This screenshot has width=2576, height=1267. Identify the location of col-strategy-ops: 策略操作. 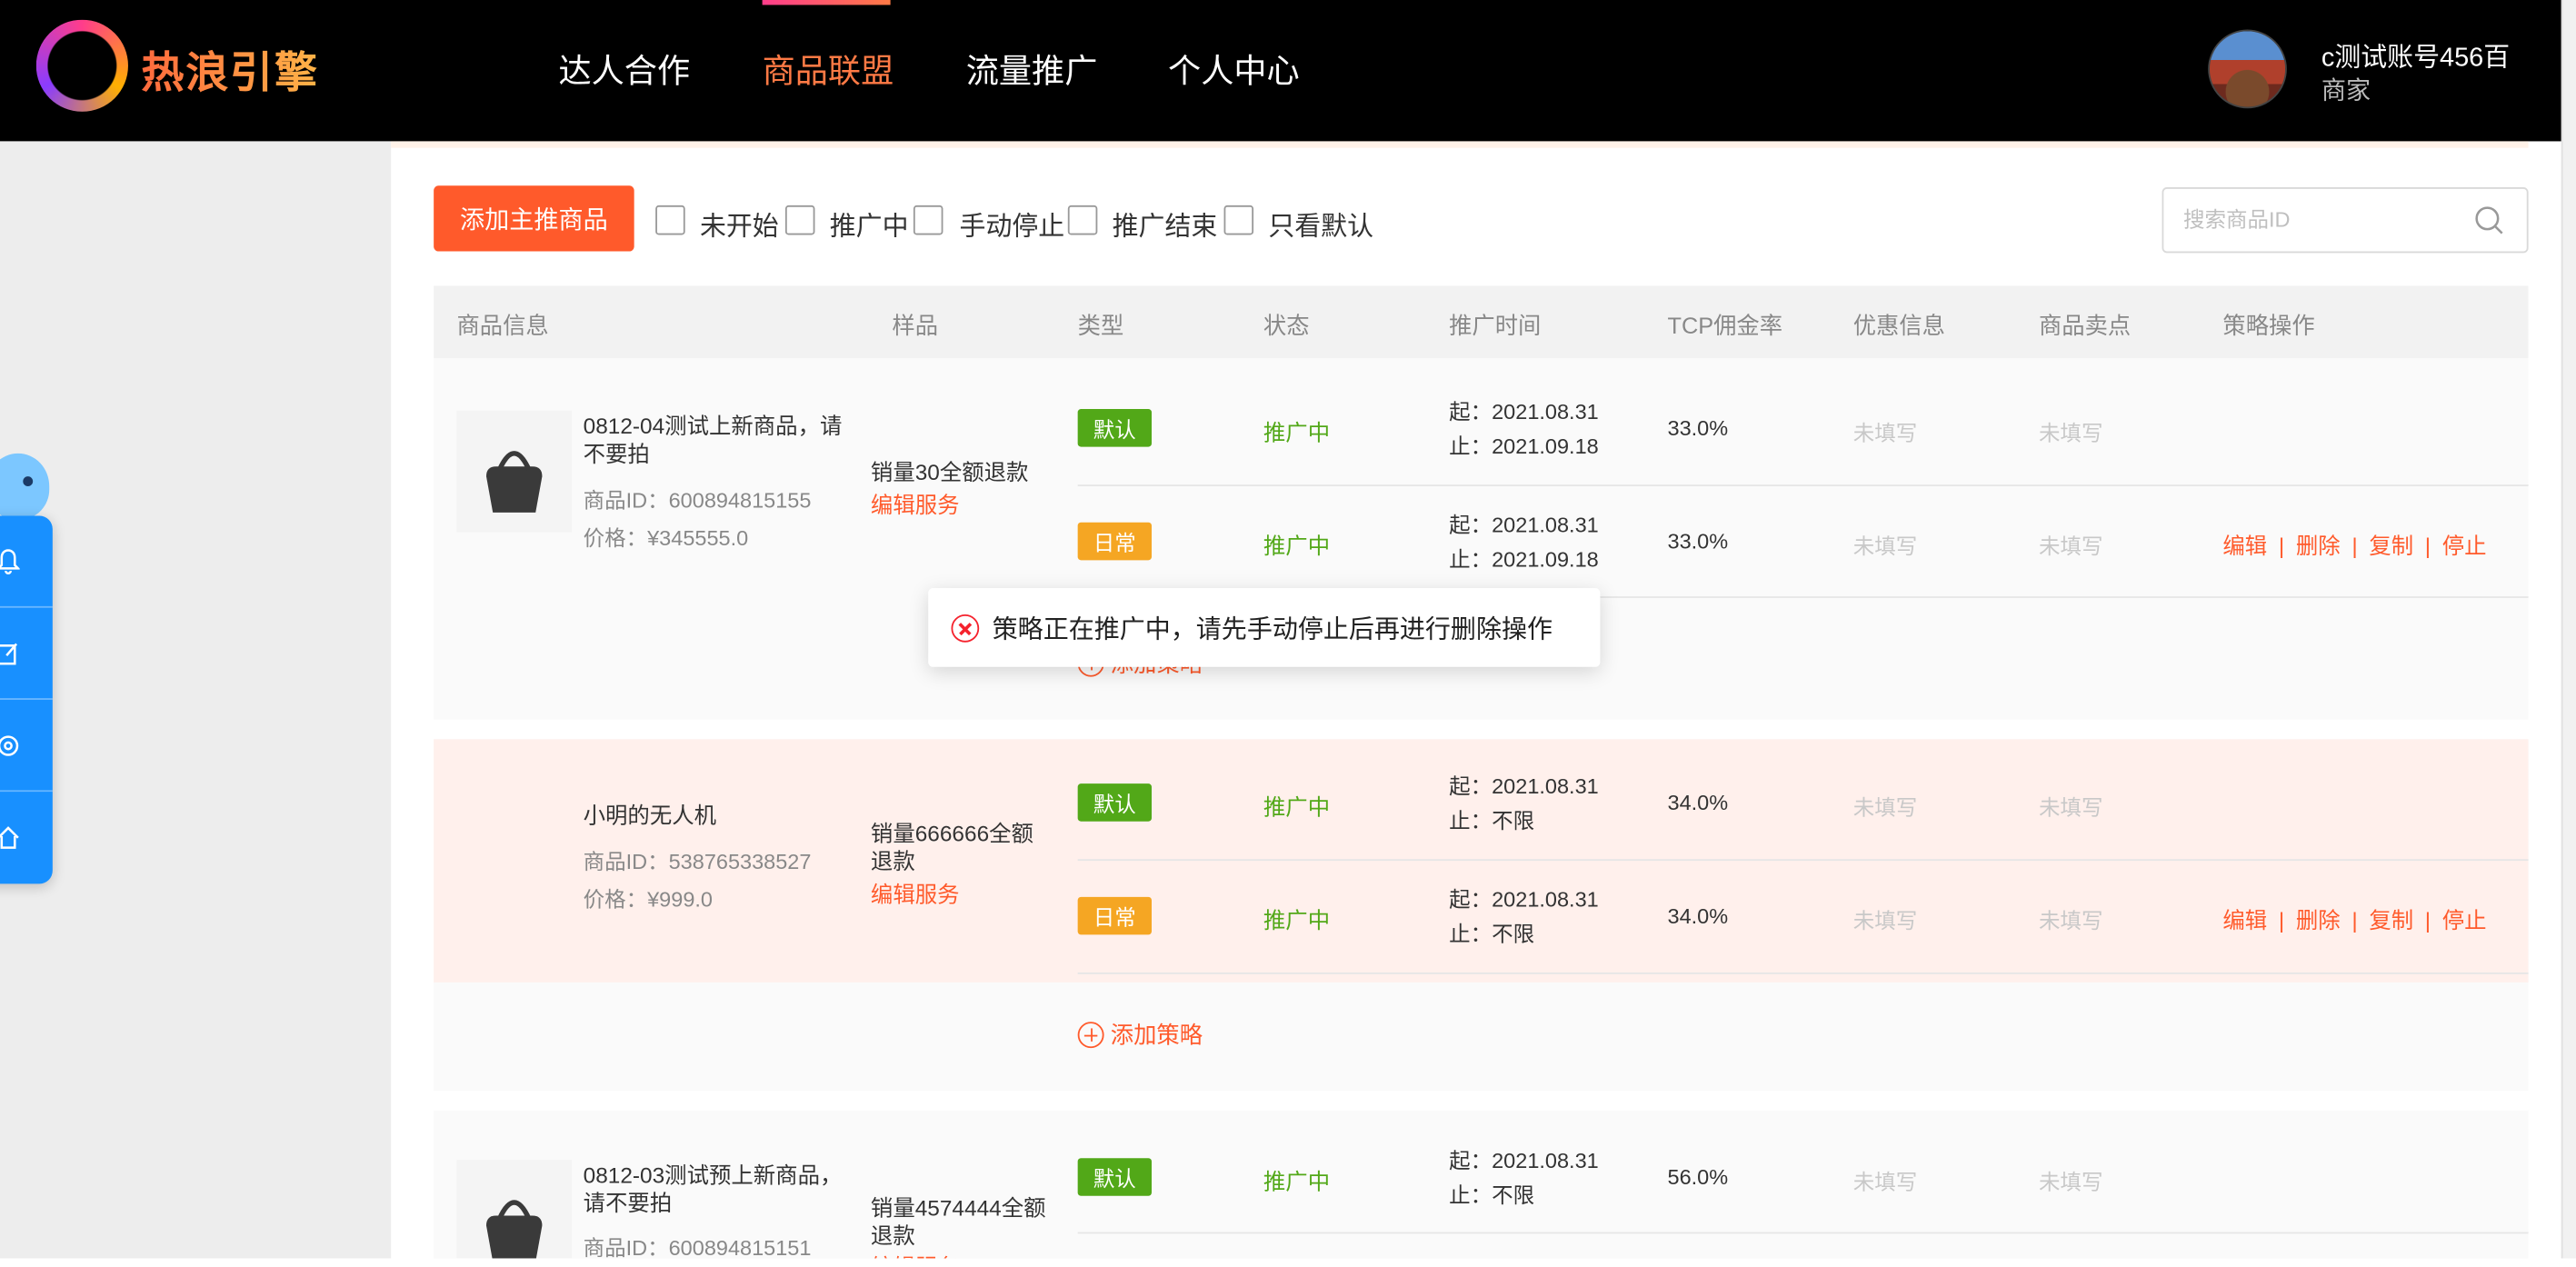
(2268, 326).